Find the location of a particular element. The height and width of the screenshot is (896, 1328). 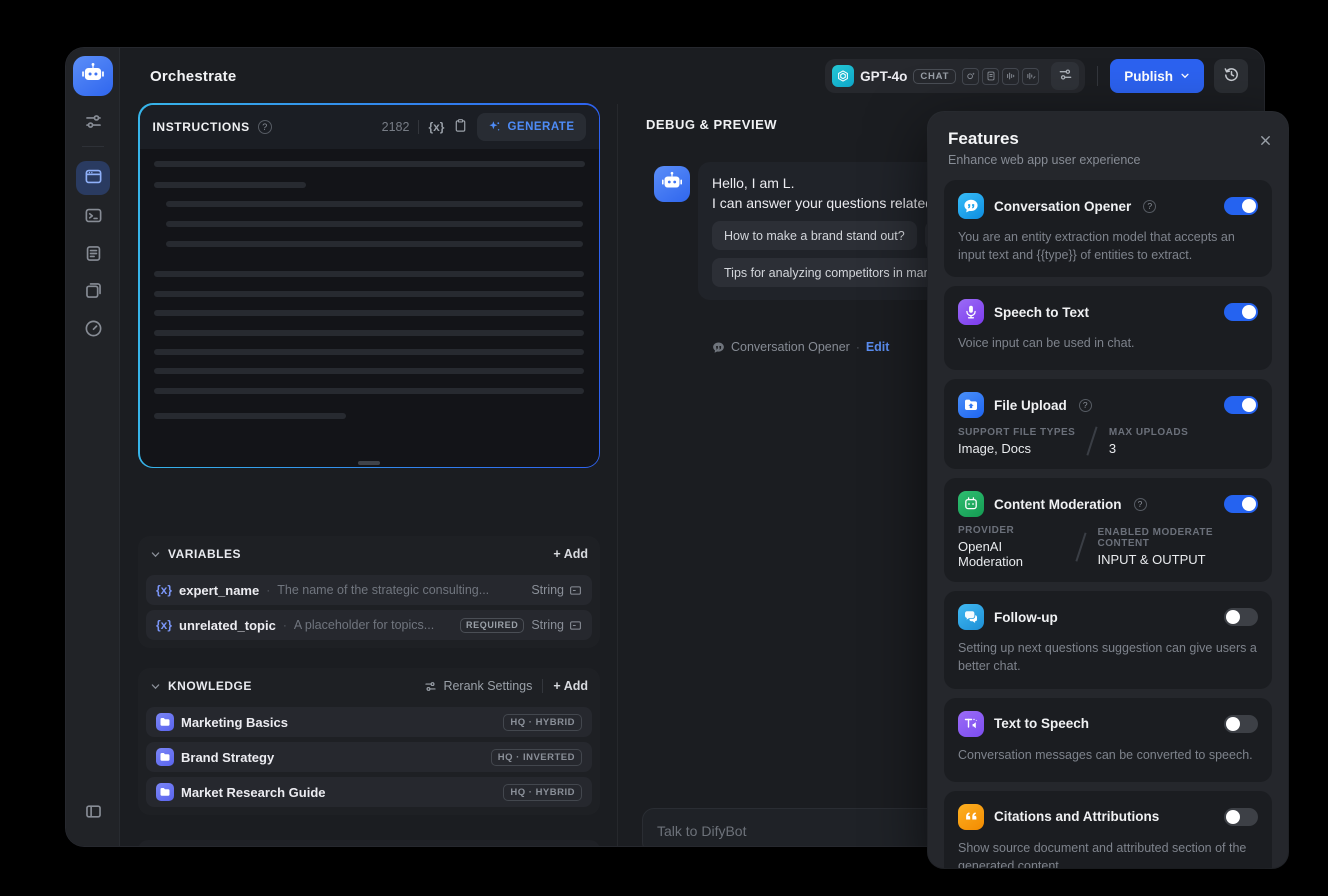

insert-variable-button: {x} is located at coordinates (436, 127).